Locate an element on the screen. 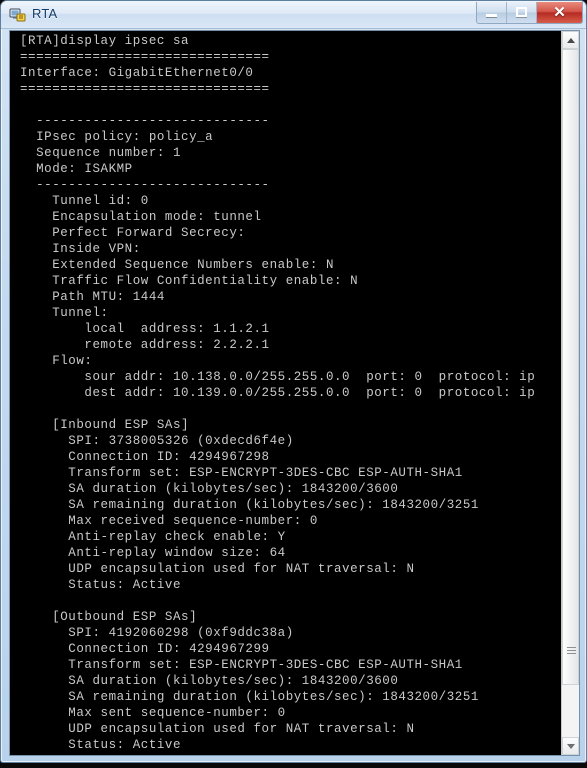 The height and width of the screenshot is (768, 587). window-controls: ✕ is located at coordinates (529, 13).